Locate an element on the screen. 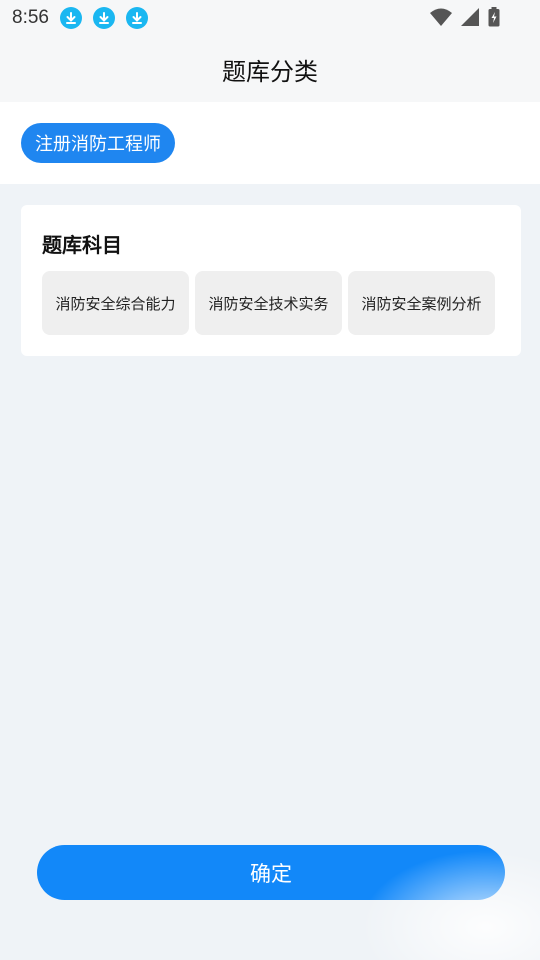  status-bar: 8:56 is located at coordinates (270, 18).